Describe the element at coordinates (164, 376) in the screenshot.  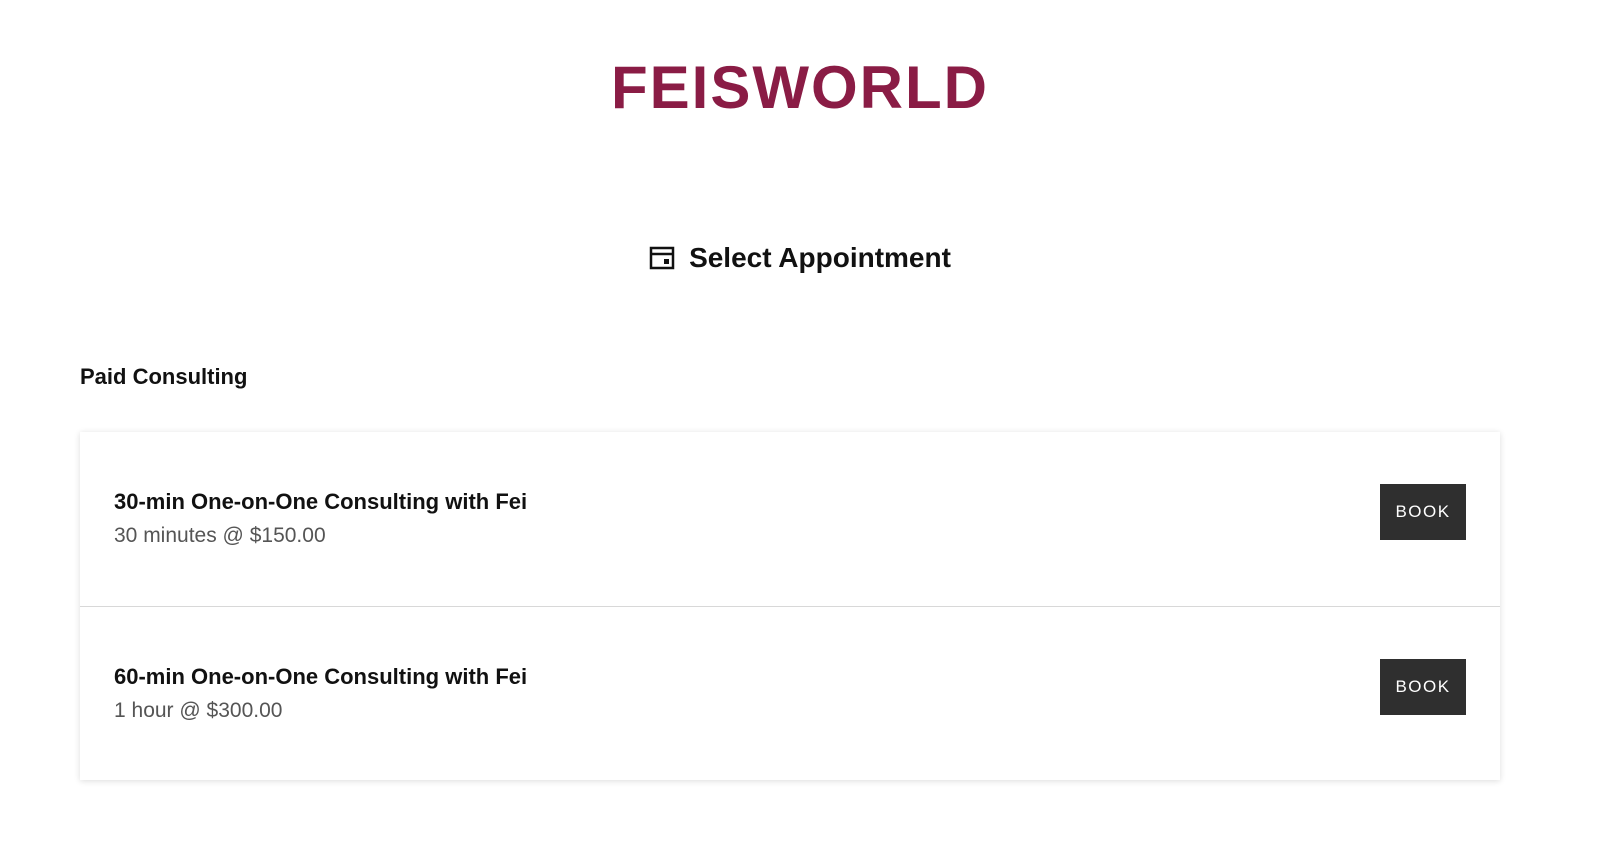
I see `category-title: Paid Consulting` at that location.